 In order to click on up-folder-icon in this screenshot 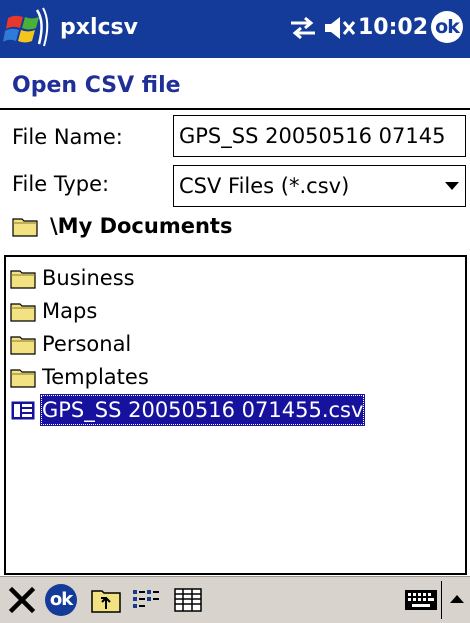, I will do `click(106, 601)`.